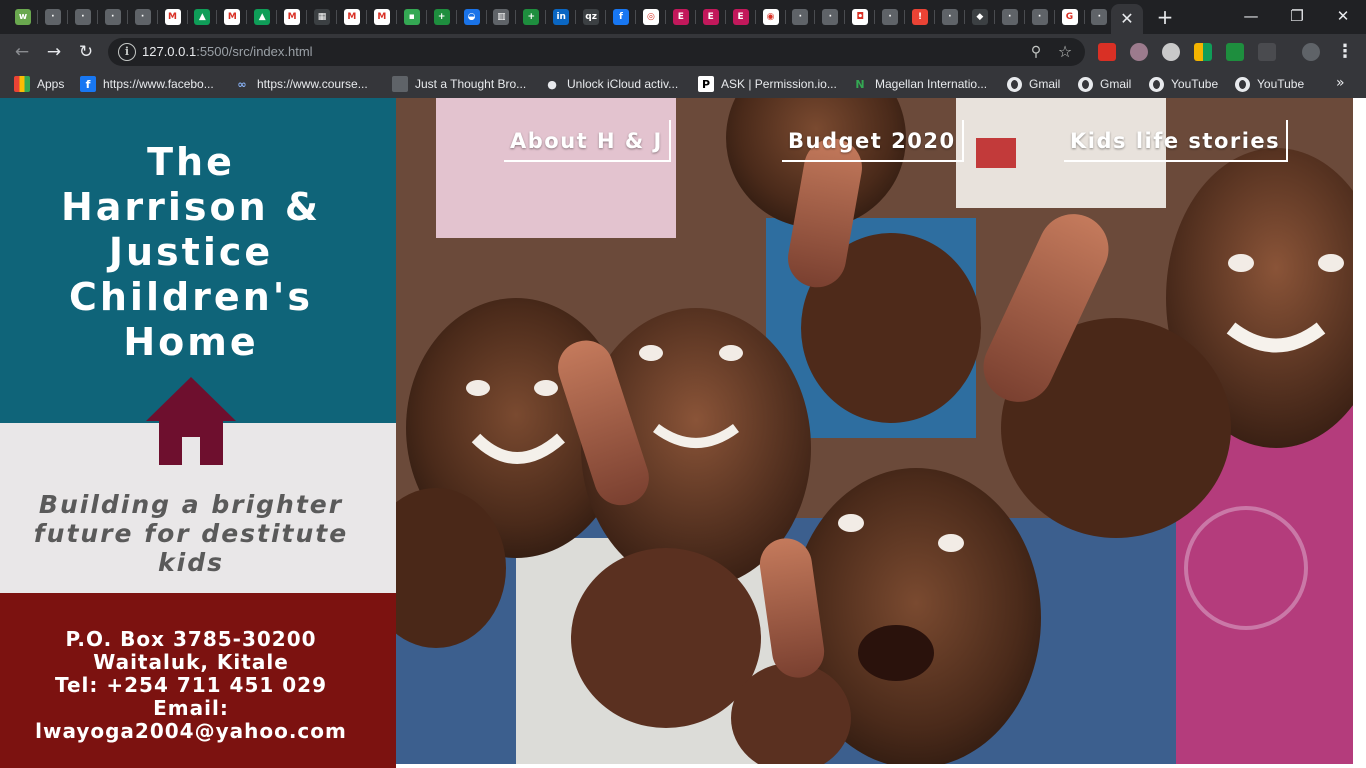 The width and height of the screenshot is (1366, 768). Describe the element at coordinates (981, 17) in the screenshot. I see `browser-tab: ◆` at that location.